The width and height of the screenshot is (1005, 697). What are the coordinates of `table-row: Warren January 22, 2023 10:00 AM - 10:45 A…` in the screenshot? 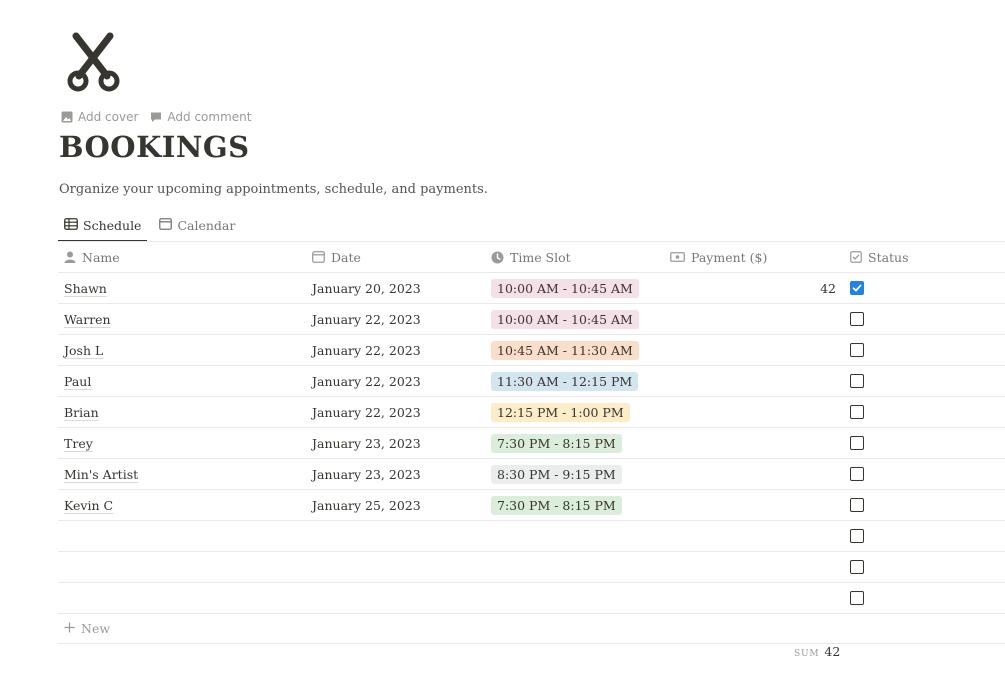 It's located at (531, 319).